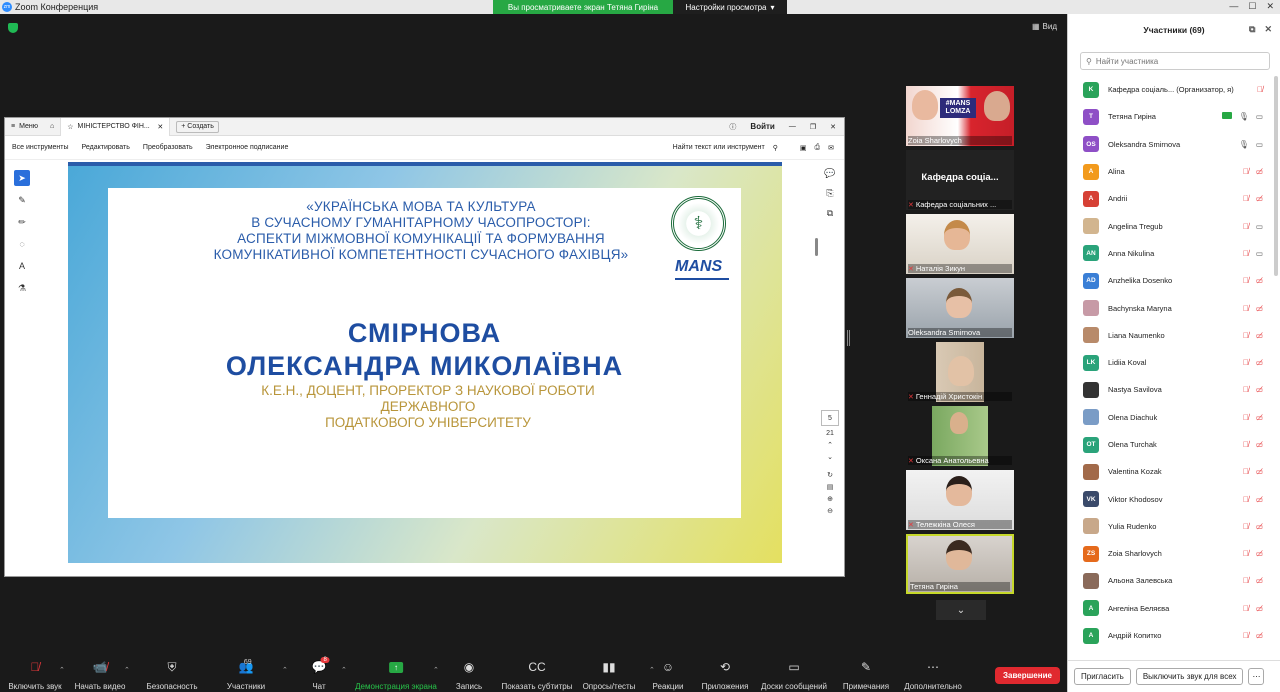 This screenshot has height=692, width=1280. Describe the element at coordinates (830, 475) in the screenshot. I see `rotate-icon: ↻` at that location.